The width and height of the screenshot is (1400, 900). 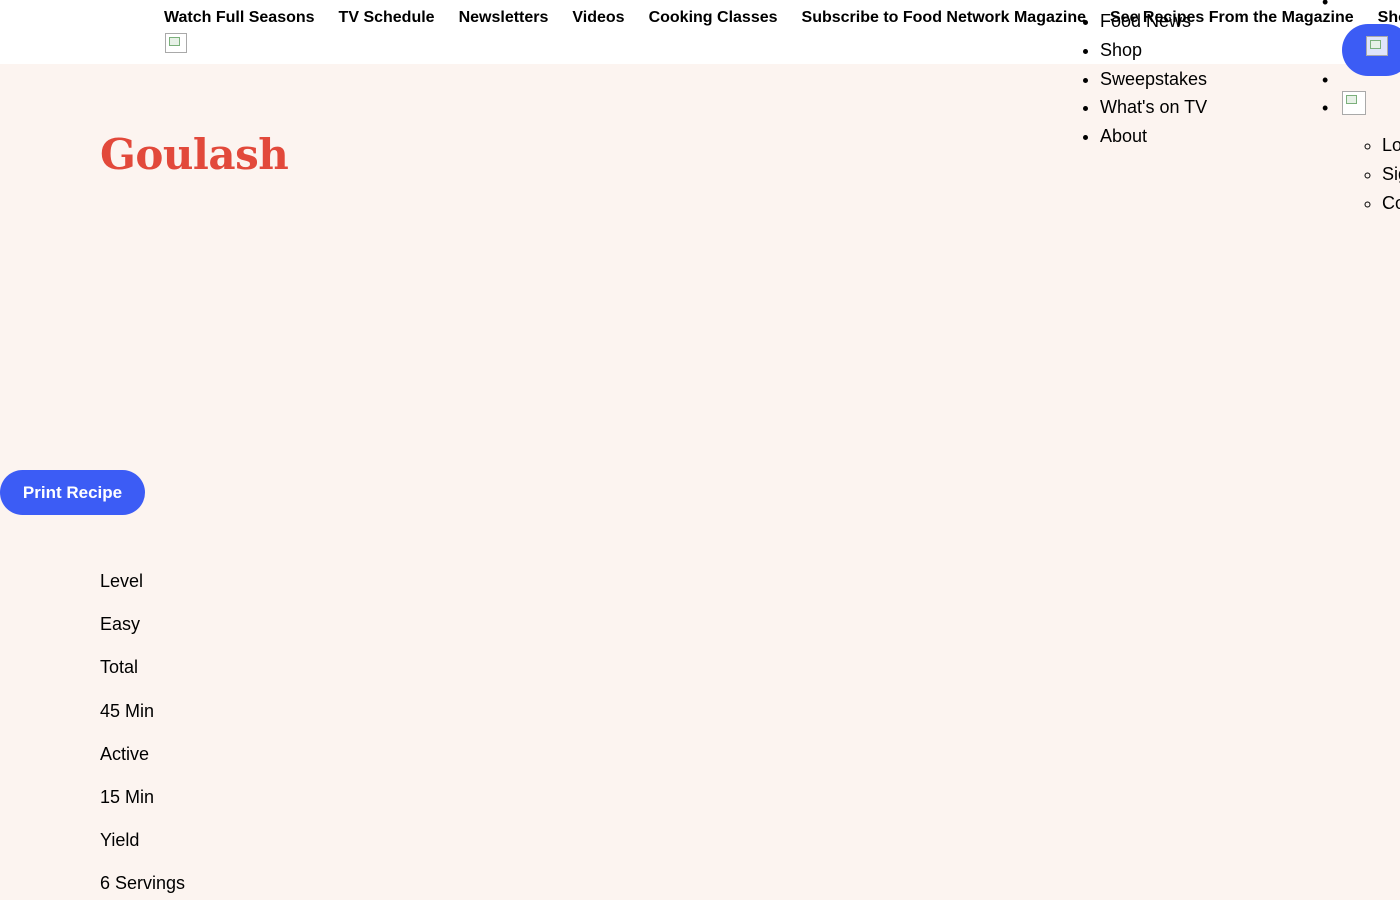 I want to click on account-item-co: Co, so click(x=1391, y=203).